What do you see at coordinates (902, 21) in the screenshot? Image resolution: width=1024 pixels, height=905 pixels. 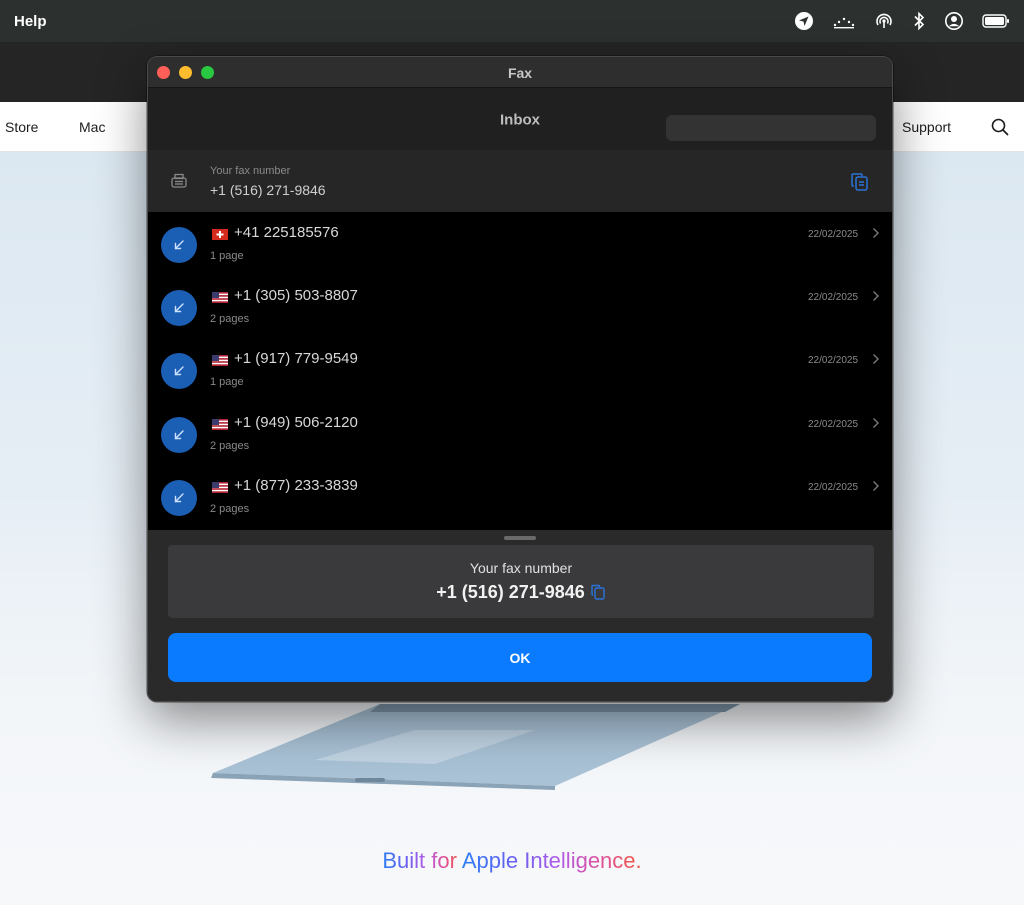 I see `status-icons` at bounding box center [902, 21].